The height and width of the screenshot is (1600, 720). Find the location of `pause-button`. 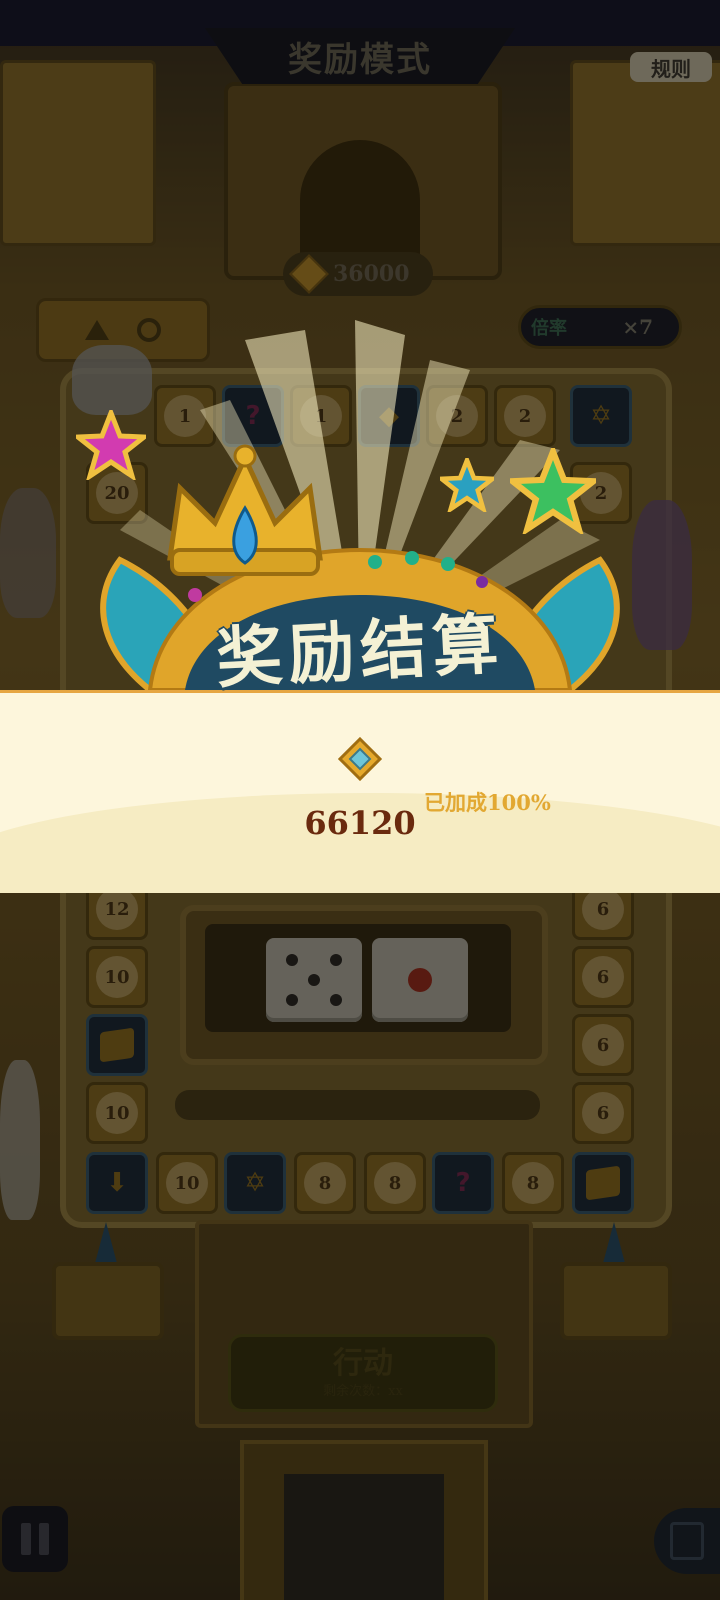

pause-button is located at coordinates (35, 1539).